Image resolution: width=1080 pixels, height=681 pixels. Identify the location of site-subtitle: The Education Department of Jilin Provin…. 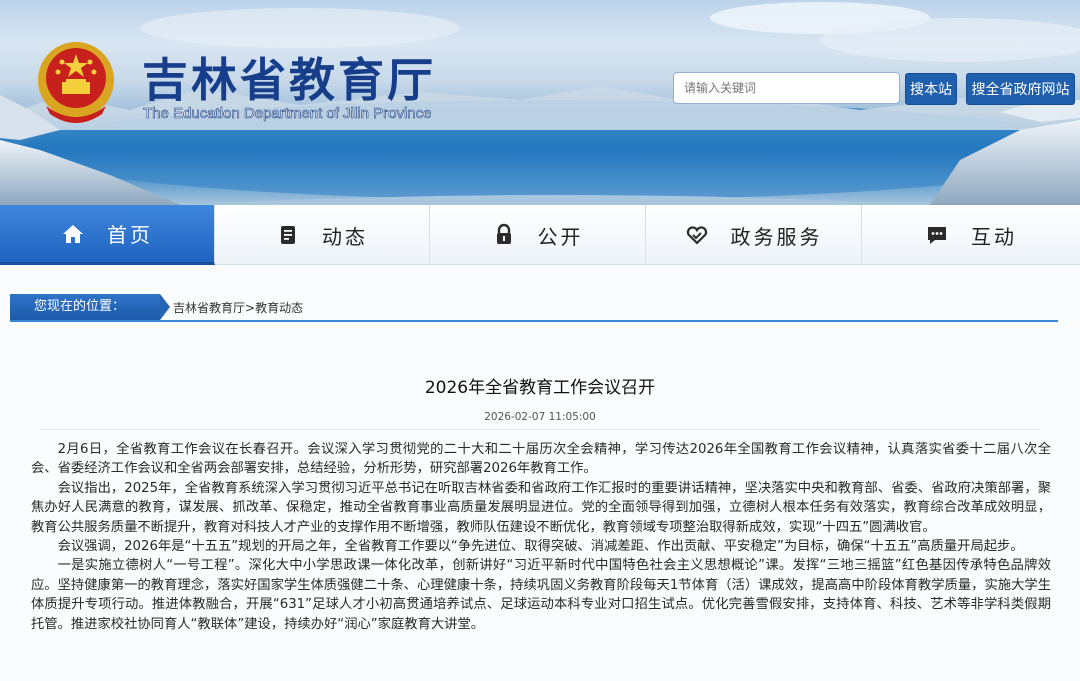
(287, 114).